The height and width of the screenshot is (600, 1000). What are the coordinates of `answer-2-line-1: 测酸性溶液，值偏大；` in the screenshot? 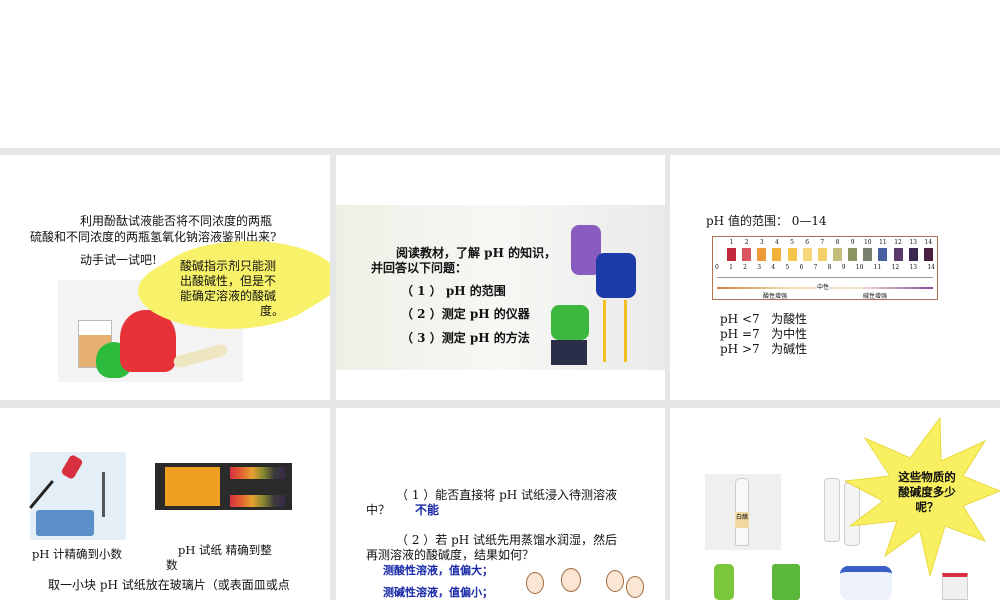 It's located at (438, 570).